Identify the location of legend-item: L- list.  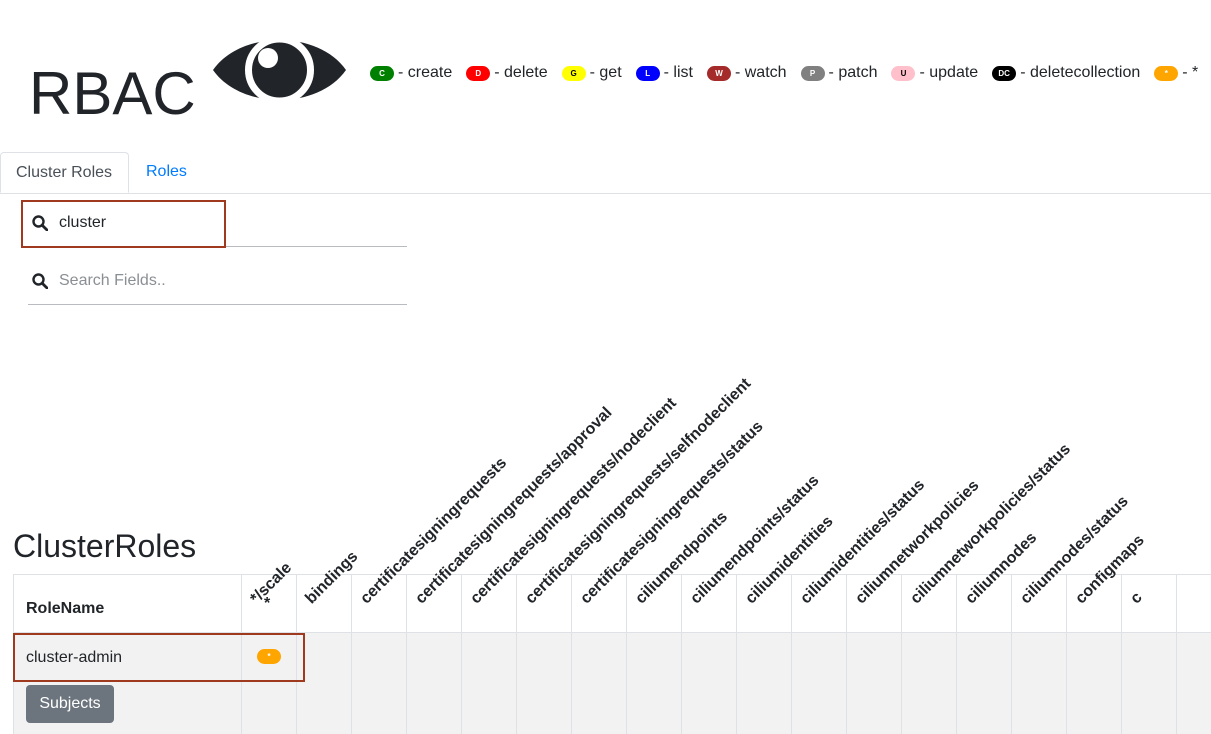
(664, 73).